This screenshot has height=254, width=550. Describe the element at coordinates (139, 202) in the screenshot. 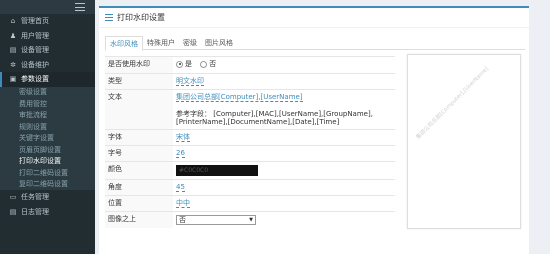

I see `position-label: 位置` at that location.